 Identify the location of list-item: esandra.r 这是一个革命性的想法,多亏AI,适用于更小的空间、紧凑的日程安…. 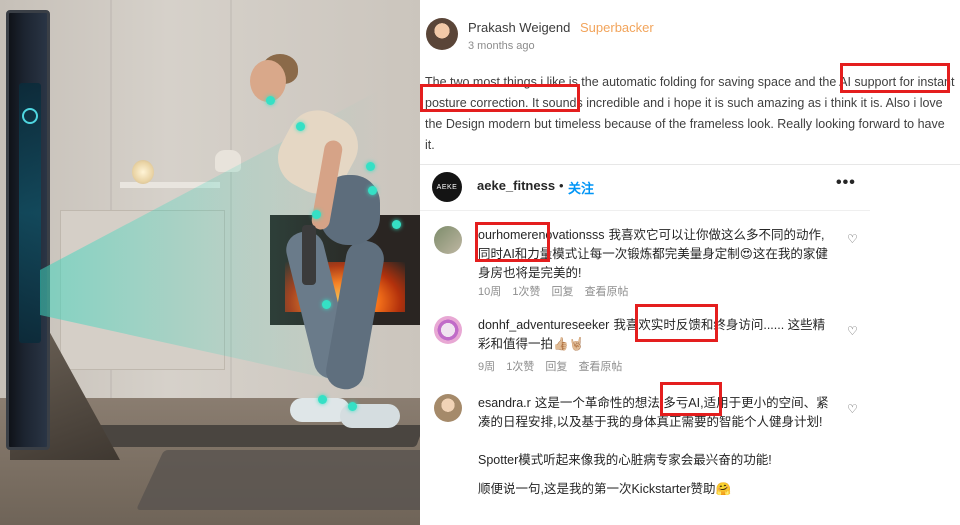
(645, 456).